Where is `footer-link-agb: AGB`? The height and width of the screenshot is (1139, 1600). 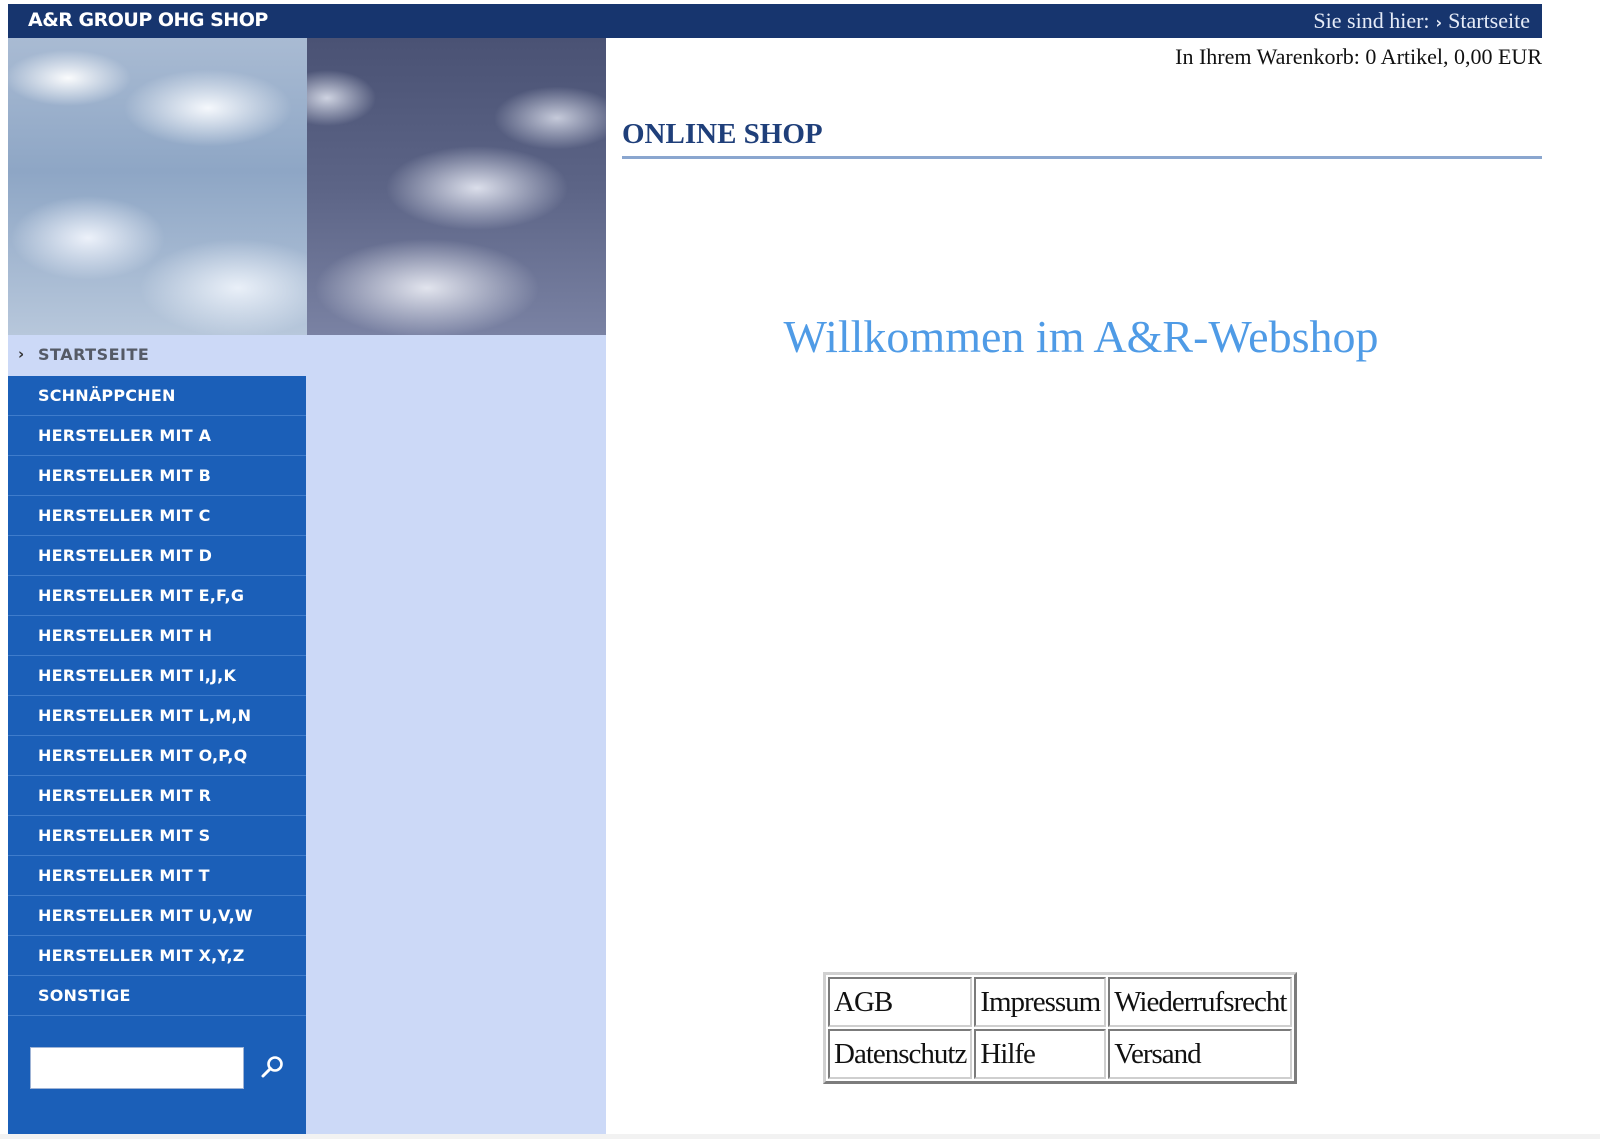 footer-link-agb: AGB is located at coordinates (900, 1002).